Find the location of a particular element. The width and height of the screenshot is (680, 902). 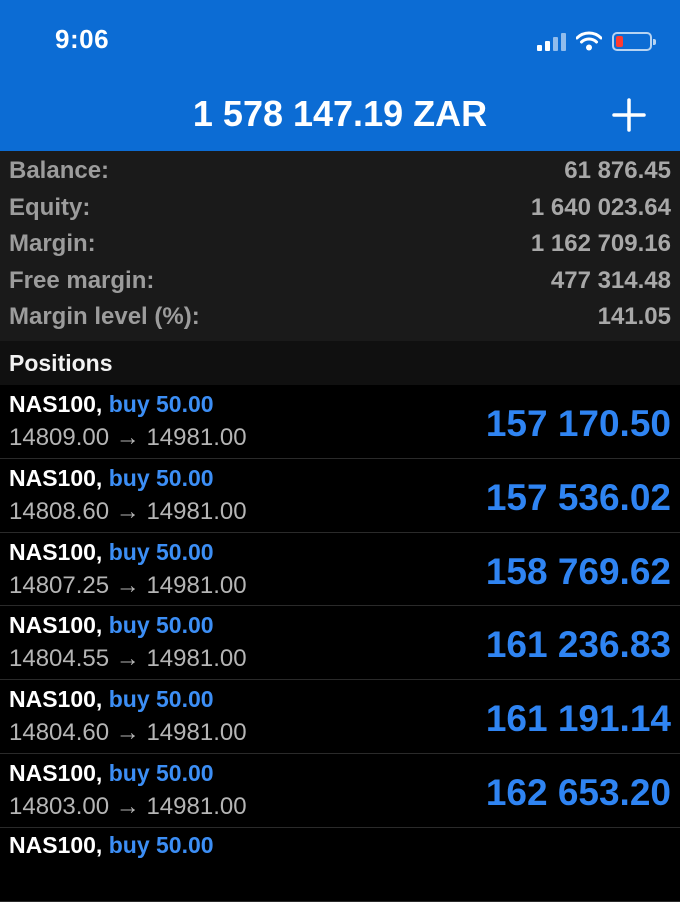

summary-value: 477 314.48 is located at coordinates (610, 280).